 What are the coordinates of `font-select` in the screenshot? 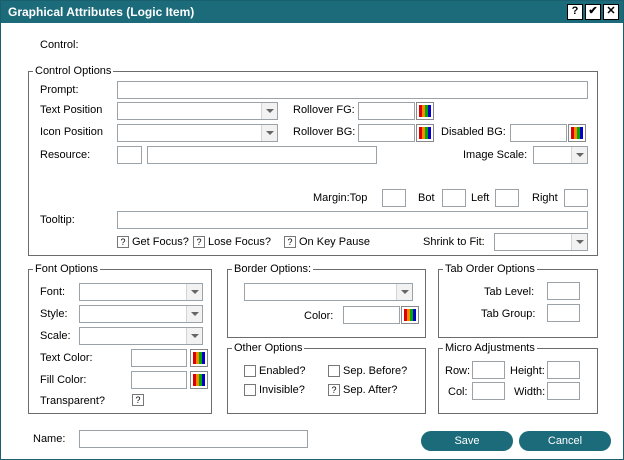 It's located at (141, 292).